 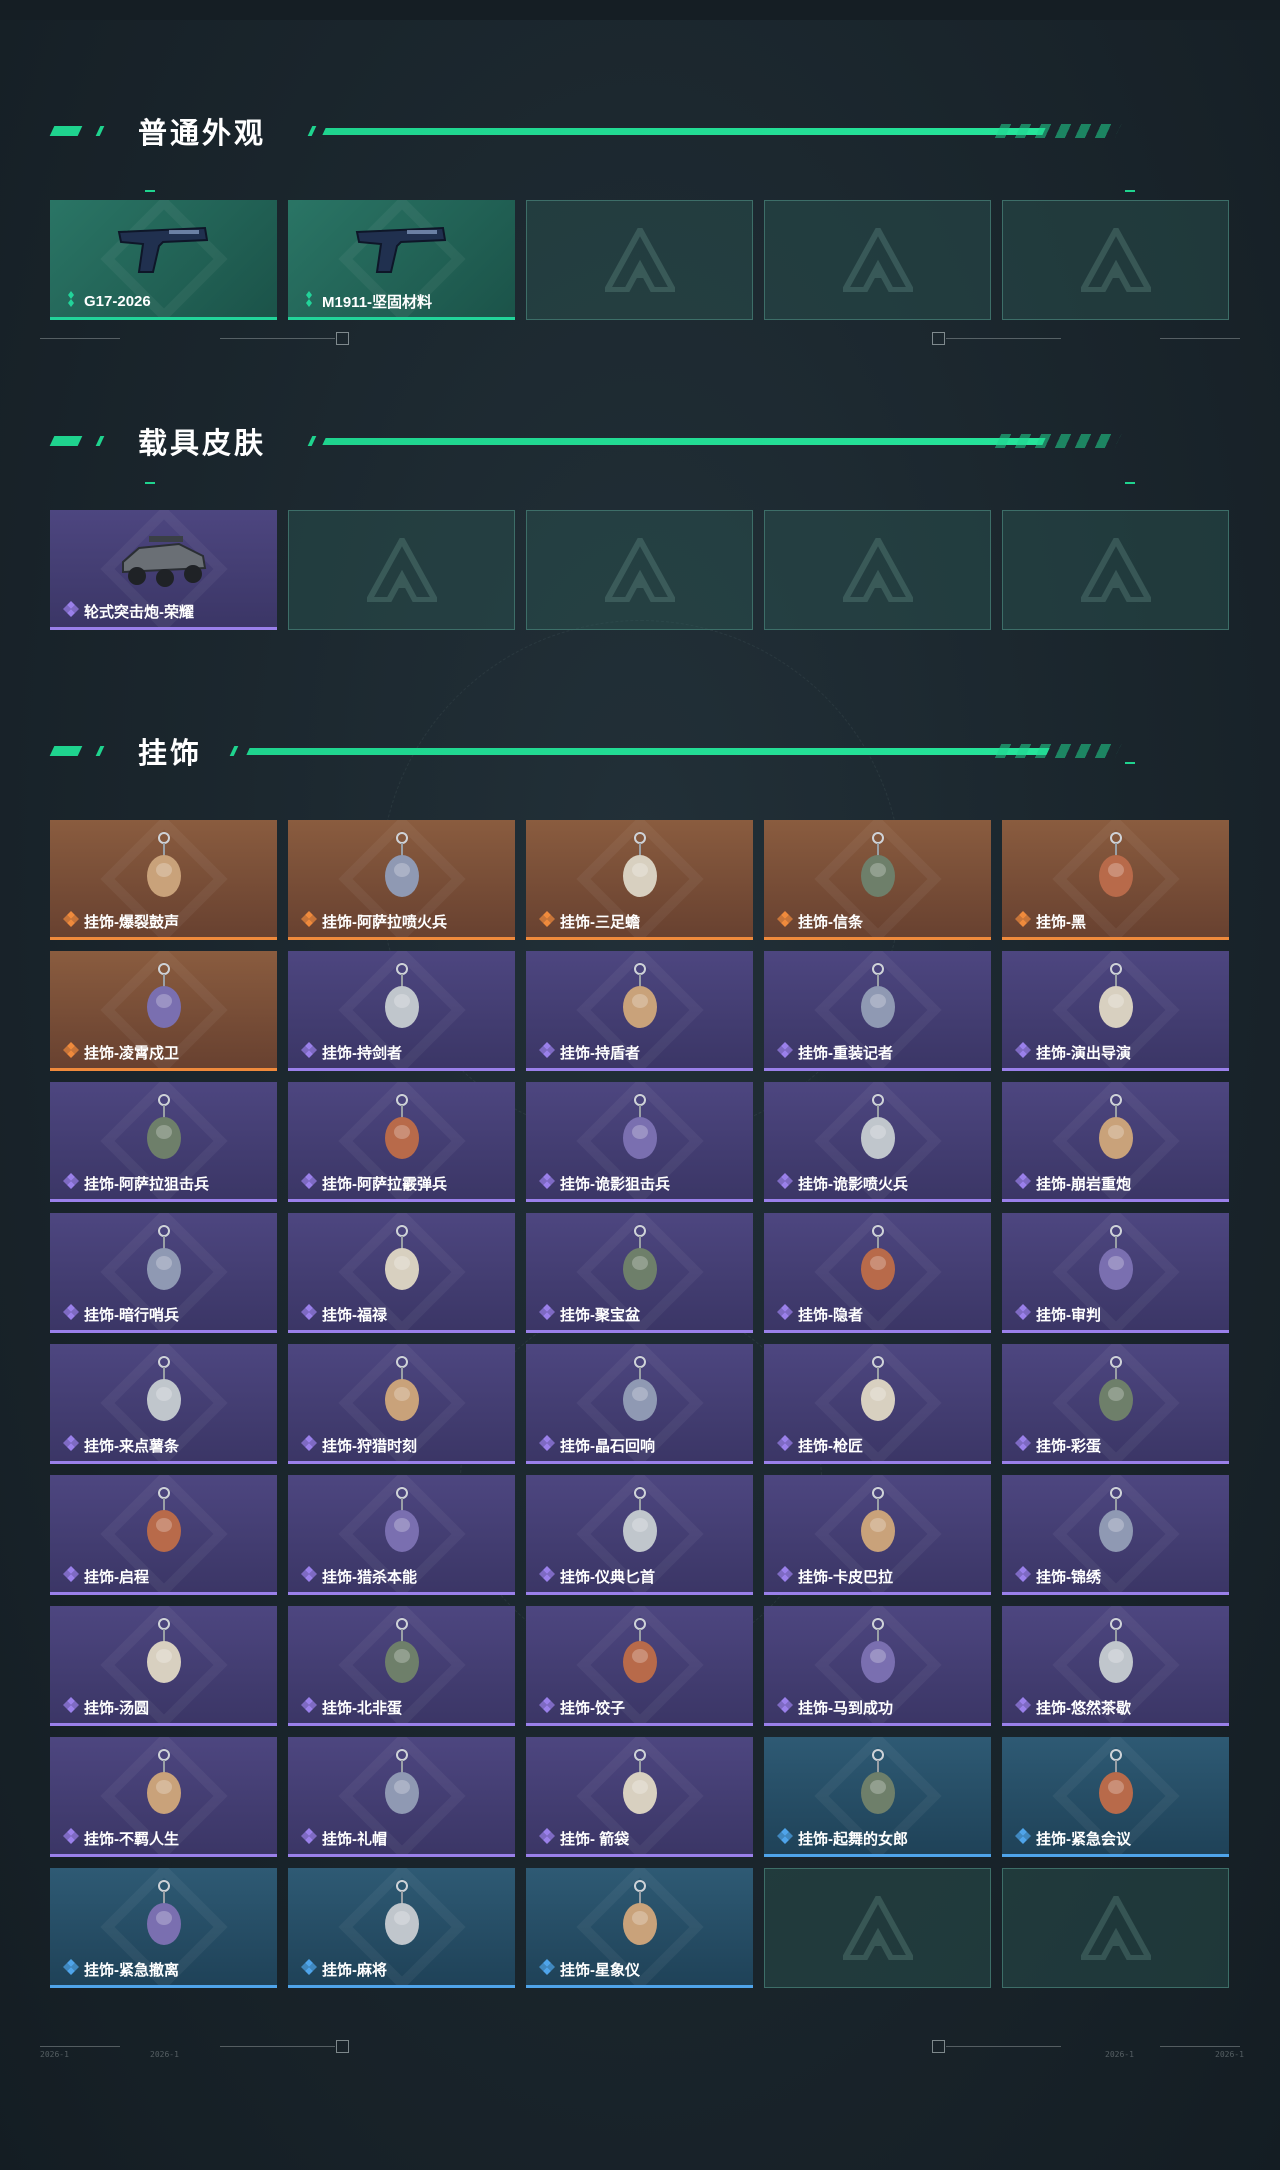 I want to click on item-card: 挂饰-仪典匕首, so click(x=639, y=1535).